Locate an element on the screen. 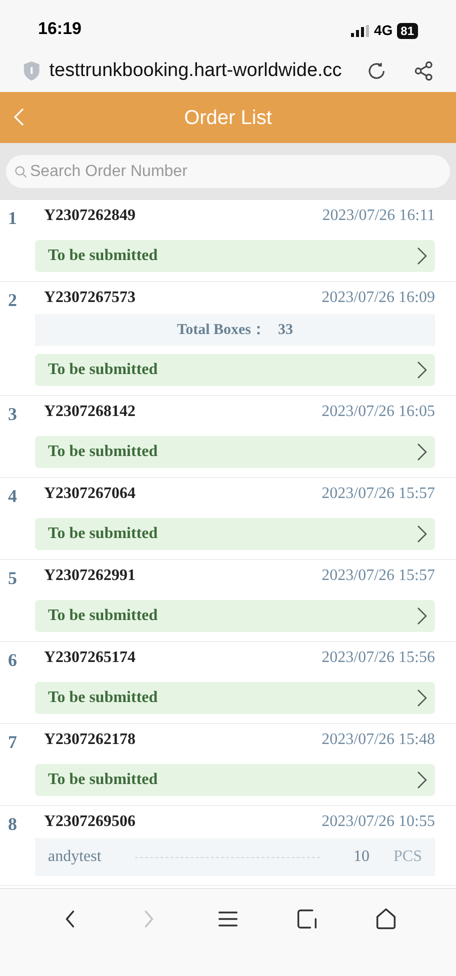 This screenshot has width=456, height=976. order-time: 2023/07/26 15:48 is located at coordinates (378, 740).